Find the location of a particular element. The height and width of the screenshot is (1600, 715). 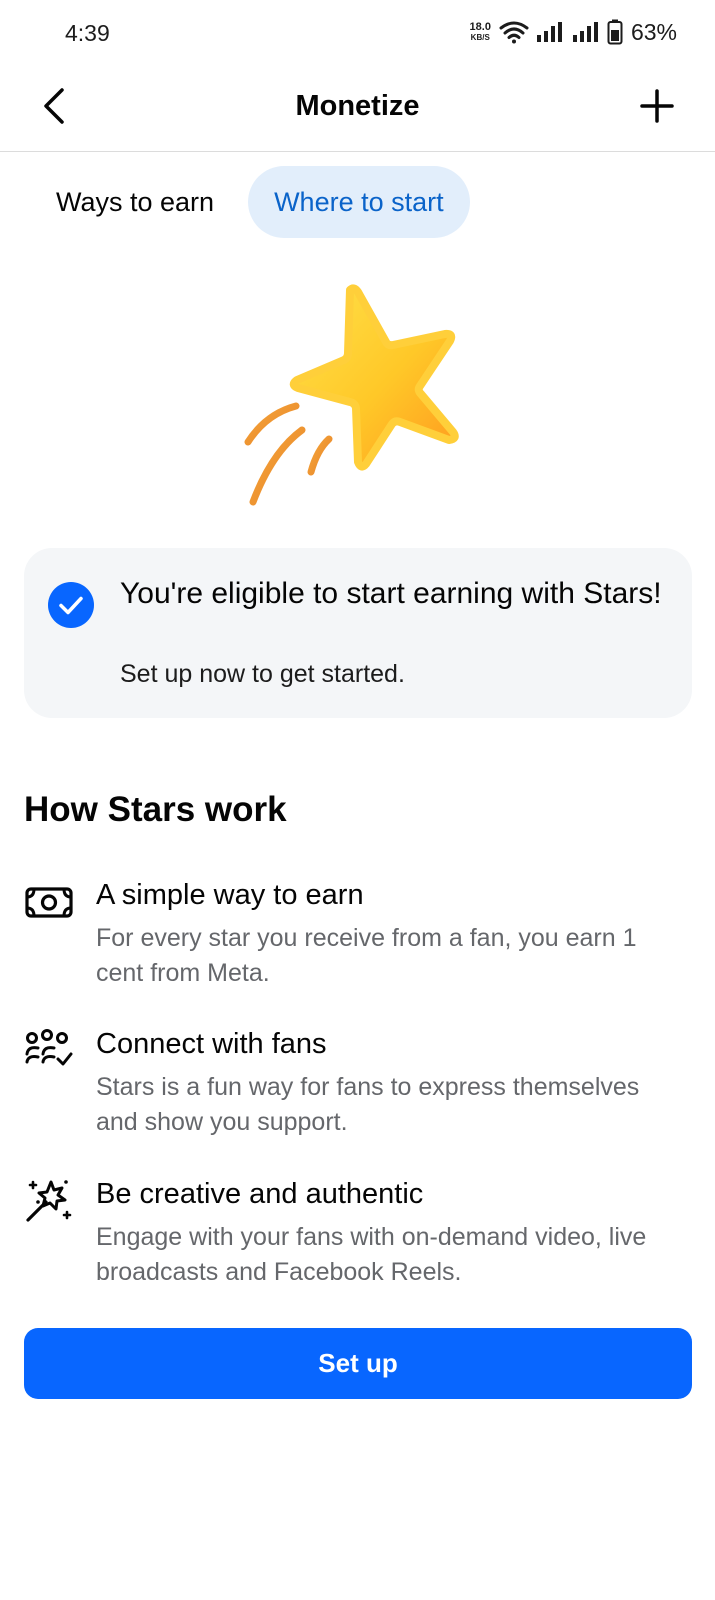

feature-title: A simple way to earn is located at coordinates (230, 895).